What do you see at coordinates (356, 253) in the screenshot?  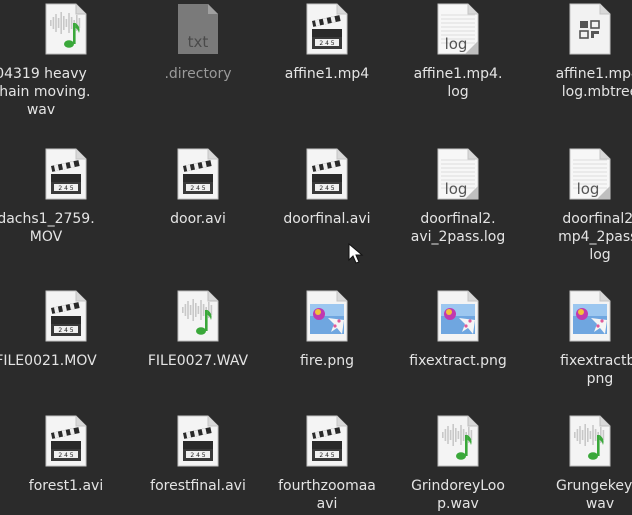 I see `mouse-pointer-icon` at bounding box center [356, 253].